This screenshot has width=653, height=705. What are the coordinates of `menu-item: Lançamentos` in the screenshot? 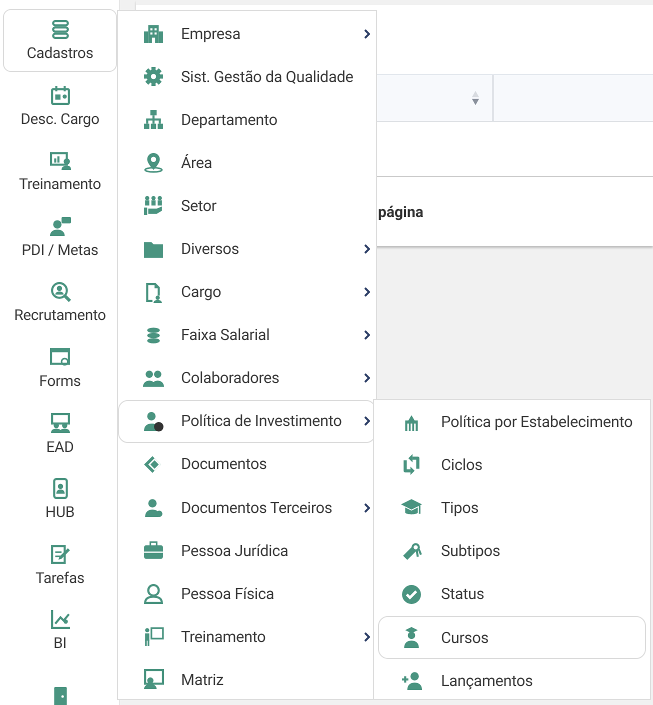 It's located at (512, 680).